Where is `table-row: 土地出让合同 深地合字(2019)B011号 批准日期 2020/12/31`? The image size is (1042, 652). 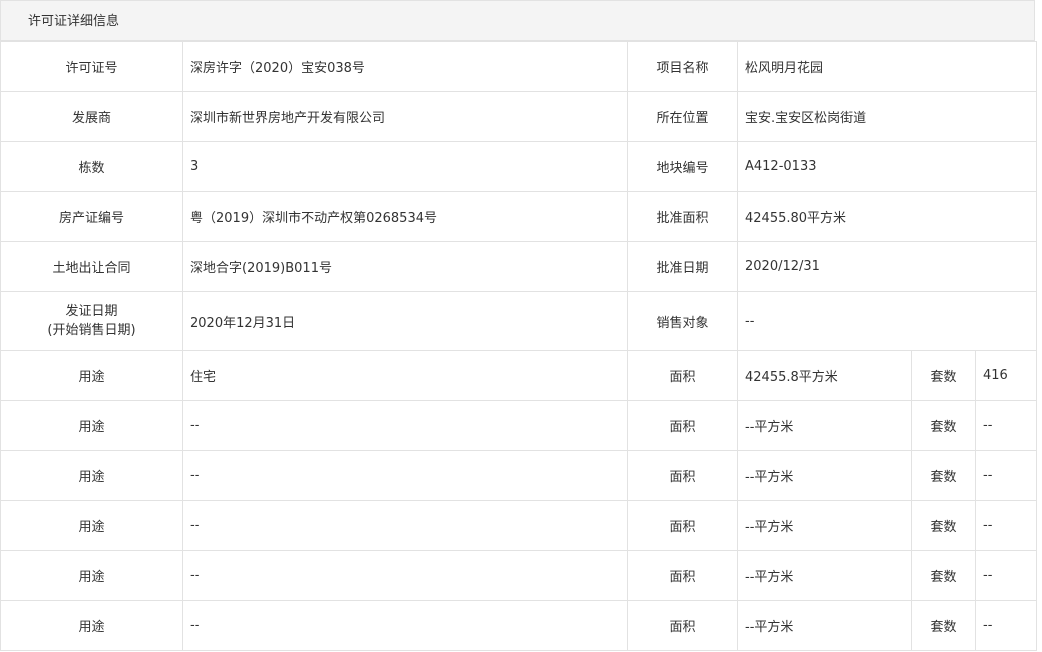
table-row: 土地出让合同 深地合字(2019)B011号 批准日期 2020/12/31 is located at coordinates (518, 266).